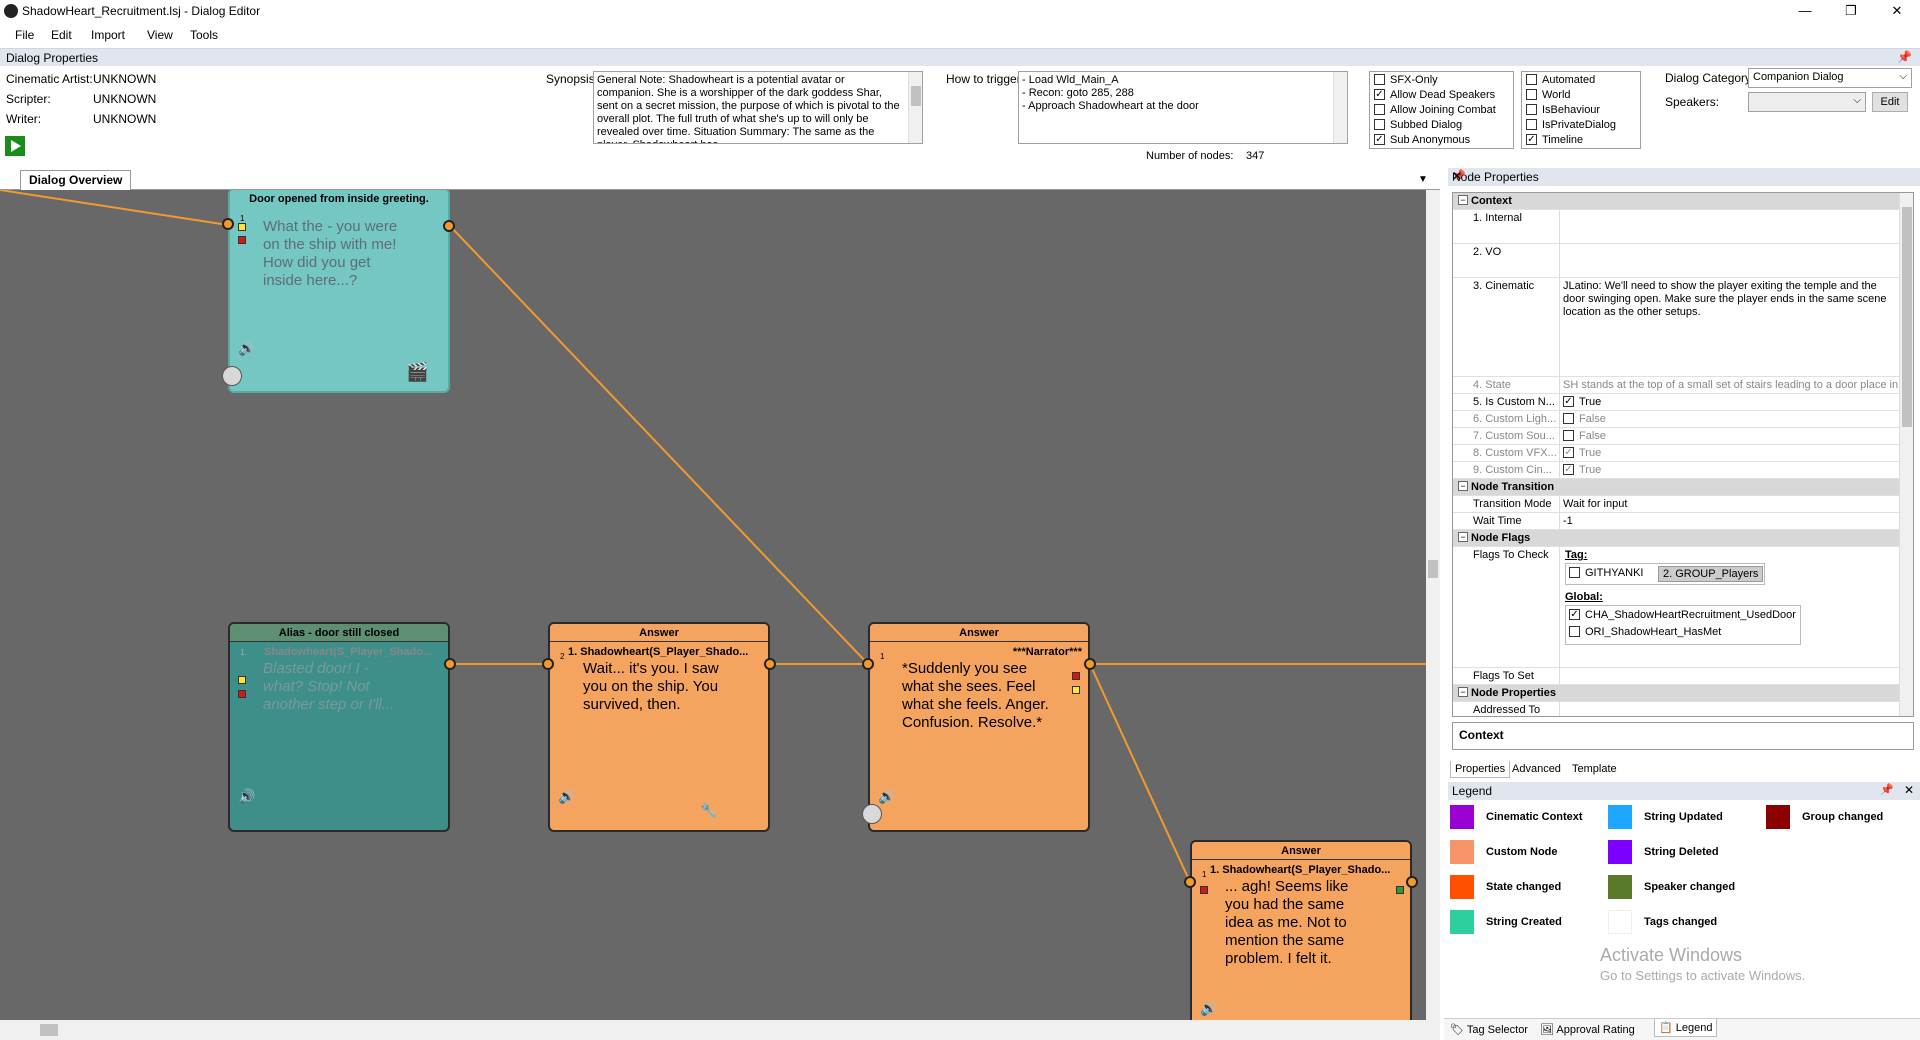 The width and height of the screenshot is (1920, 1040). Describe the element at coordinates (1434, 96) in the screenshot. I see `allow-dead-speakers-checkbox: ✓ Allow Dead Speakers` at that location.